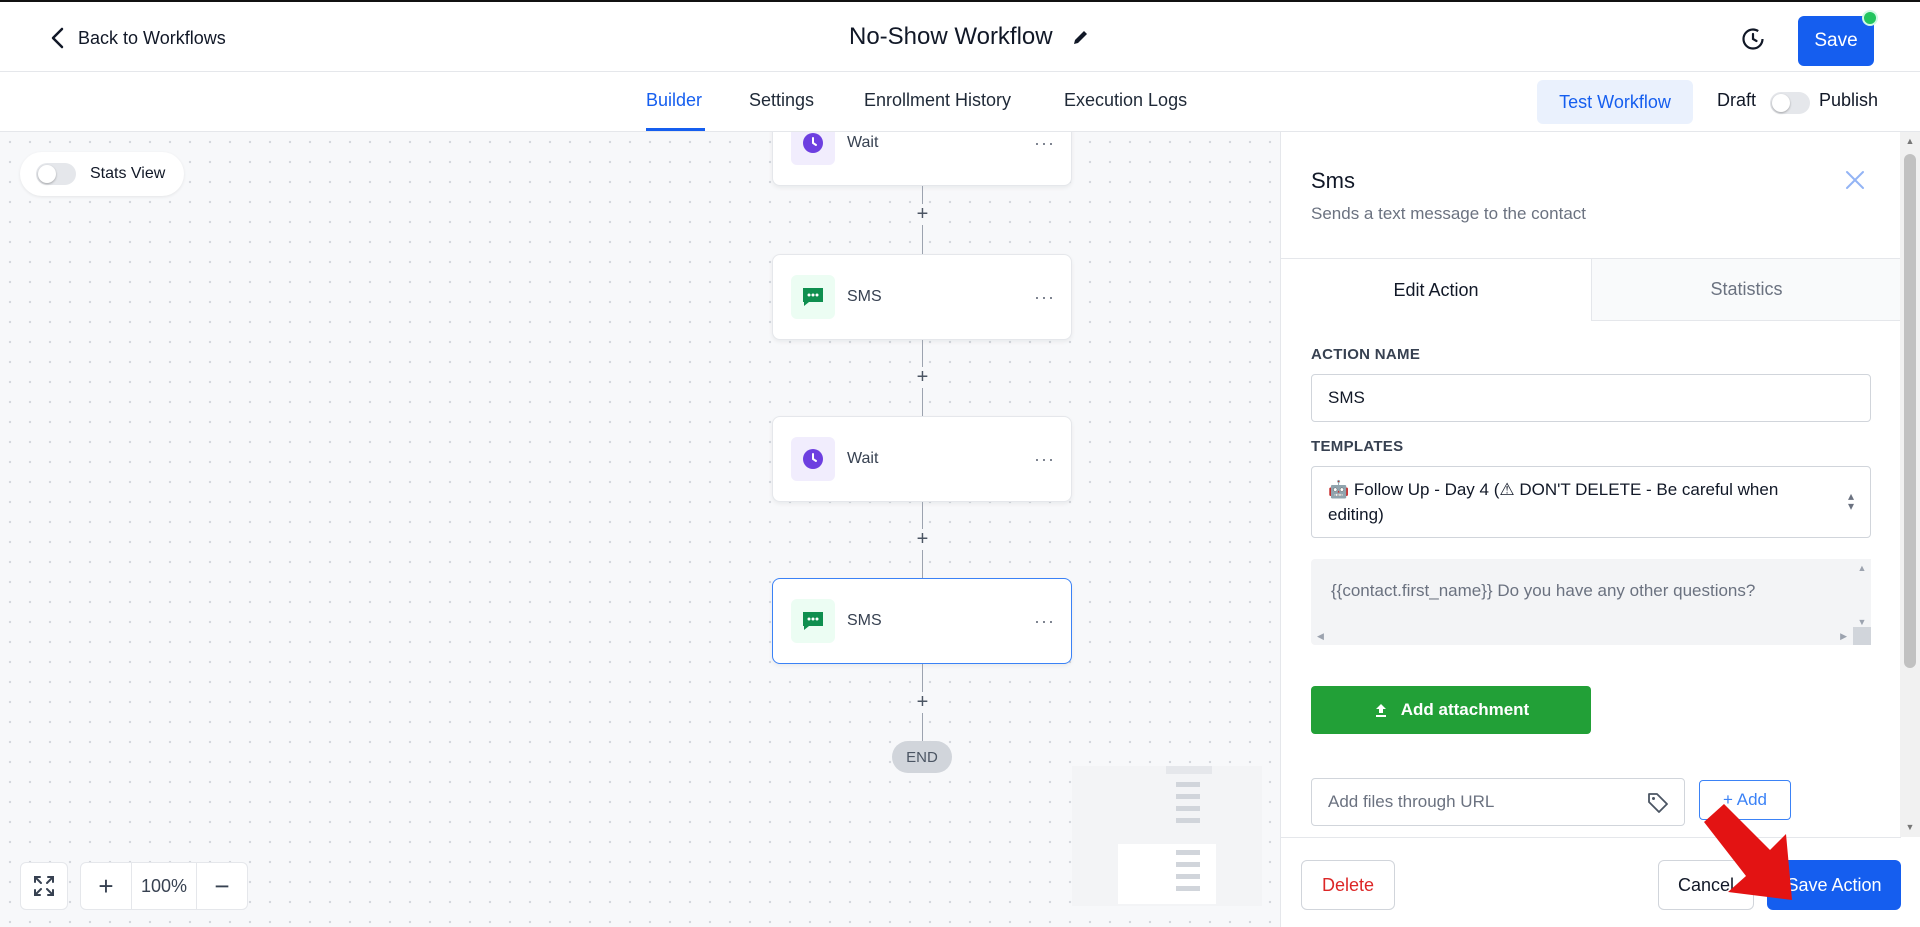 The width and height of the screenshot is (1920, 927). What do you see at coordinates (1167, 836) in the screenshot?
I see `minimap` at bounding box center [1167, 836].